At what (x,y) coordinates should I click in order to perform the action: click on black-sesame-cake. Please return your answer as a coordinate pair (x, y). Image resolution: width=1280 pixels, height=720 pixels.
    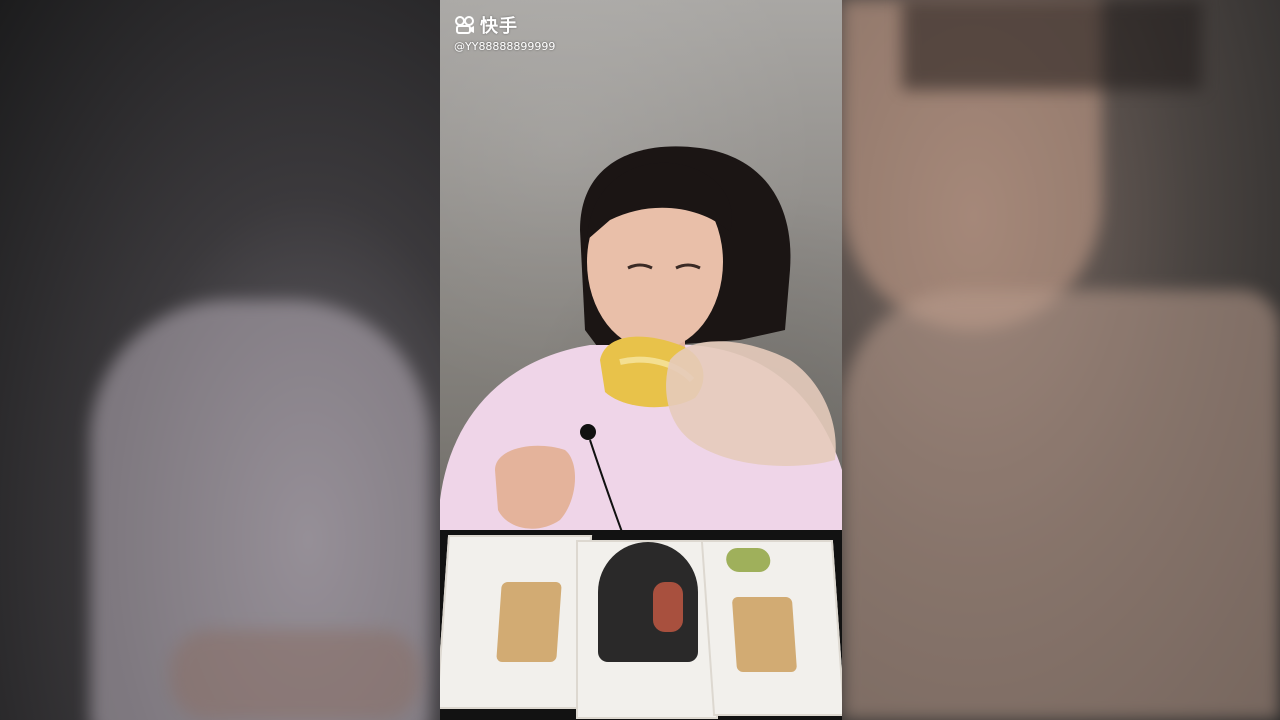
    Looking at the image, I should click on (648, 602).